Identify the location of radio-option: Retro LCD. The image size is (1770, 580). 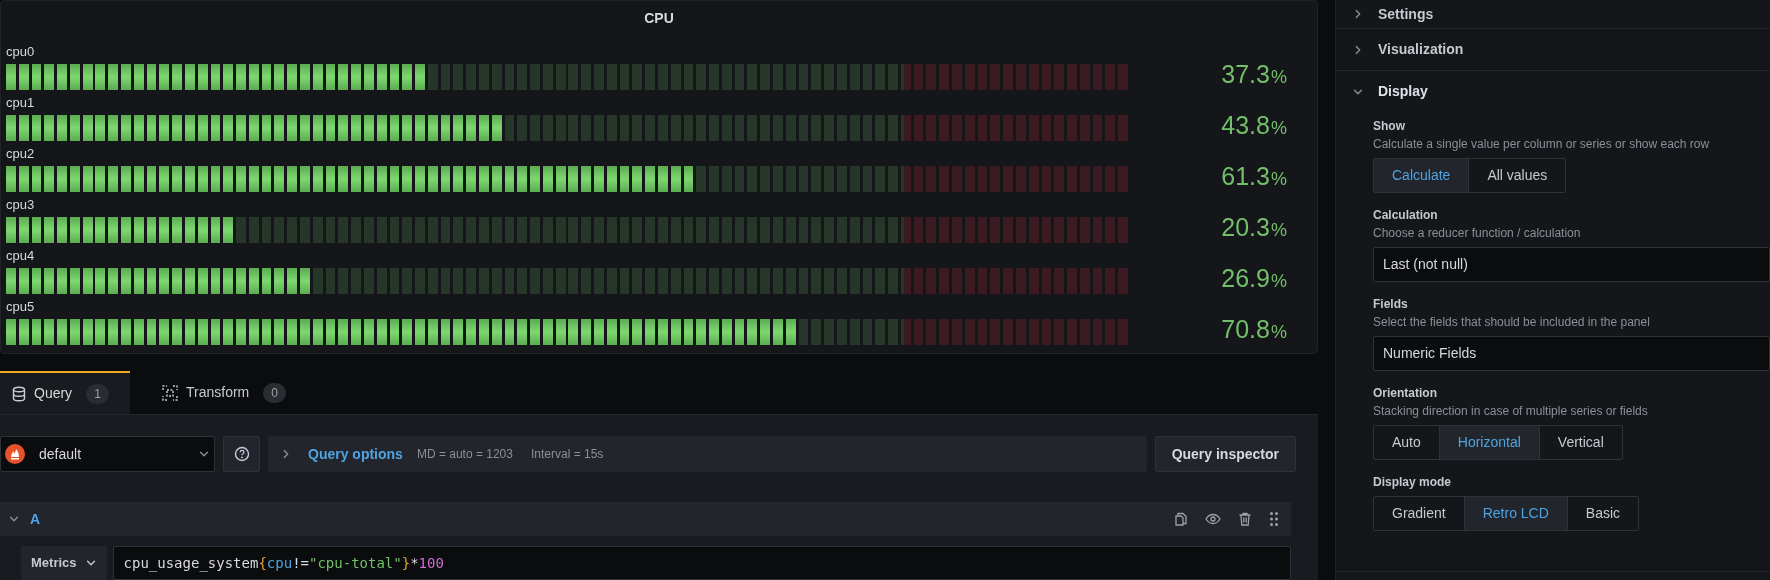
(1515, 513).